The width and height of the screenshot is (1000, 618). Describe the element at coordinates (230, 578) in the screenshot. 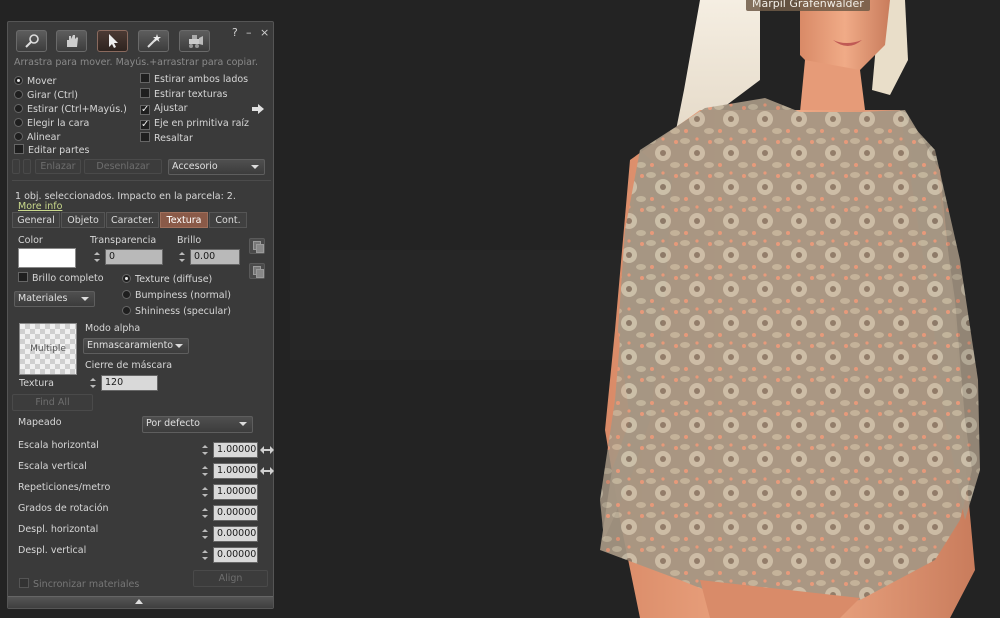

I see `align-button: Align` at that location.